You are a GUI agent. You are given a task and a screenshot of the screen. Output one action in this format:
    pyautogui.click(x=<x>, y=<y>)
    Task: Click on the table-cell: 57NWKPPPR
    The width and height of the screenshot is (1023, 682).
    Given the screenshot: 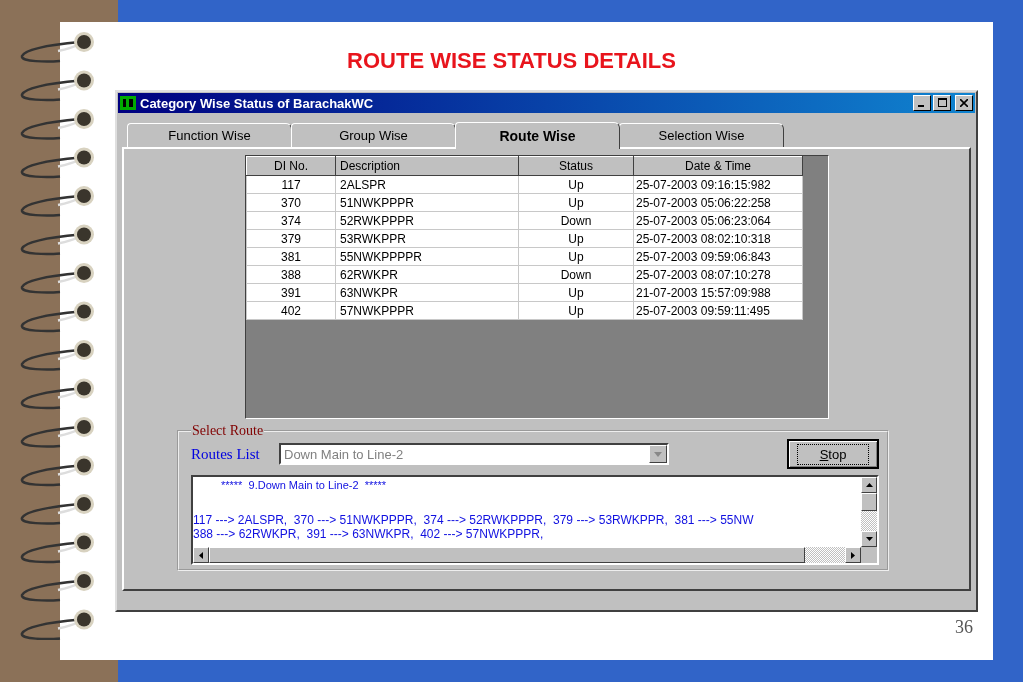 What is the action you would take?
    pyautogui.click(x=427, y=310)
    